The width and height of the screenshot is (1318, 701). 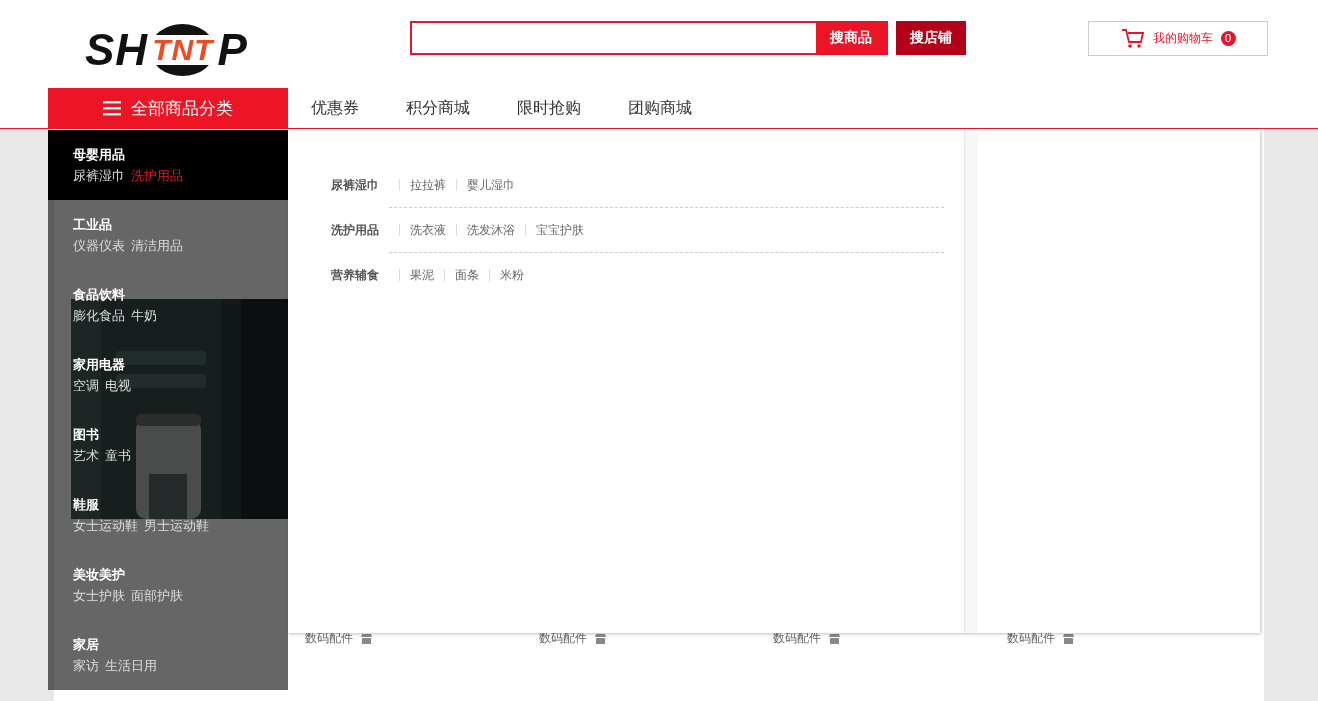 I want to click on subcategory-link: 清洁用品, so click(x=157, y=246).